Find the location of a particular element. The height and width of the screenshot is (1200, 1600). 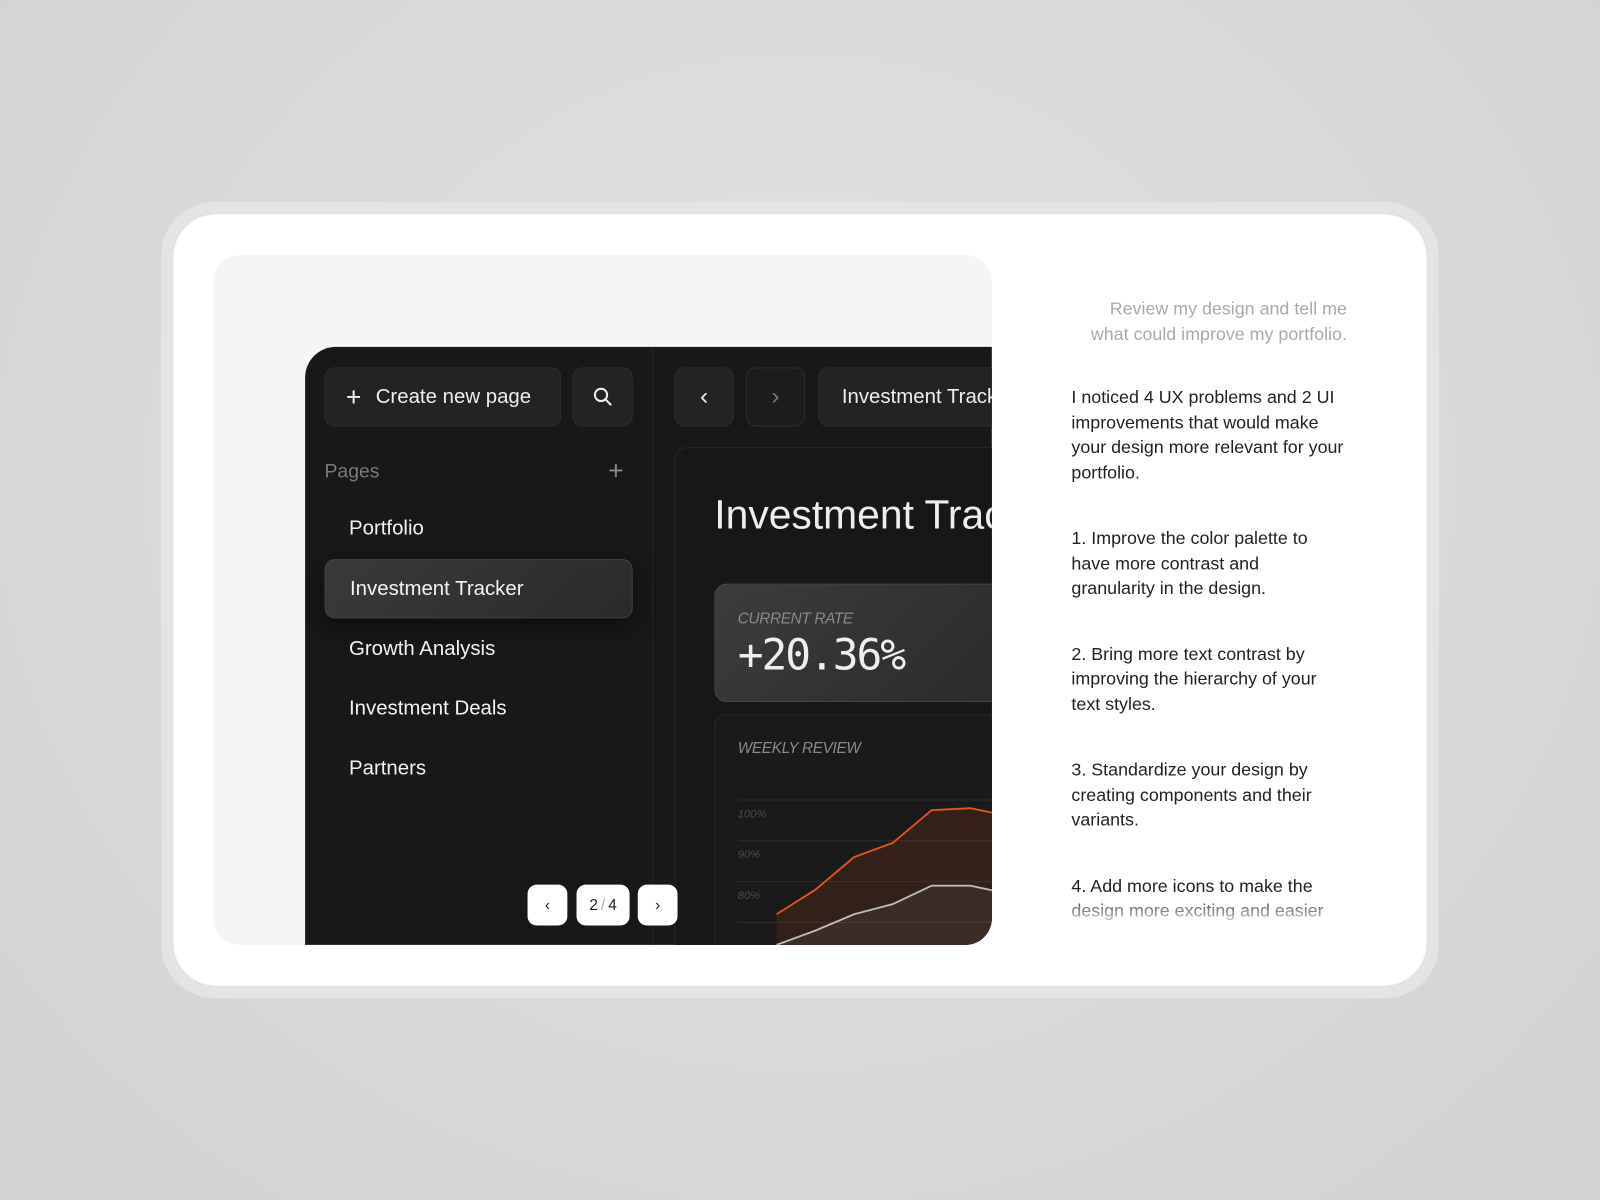

search-icon is located at coordinates (602, 396).